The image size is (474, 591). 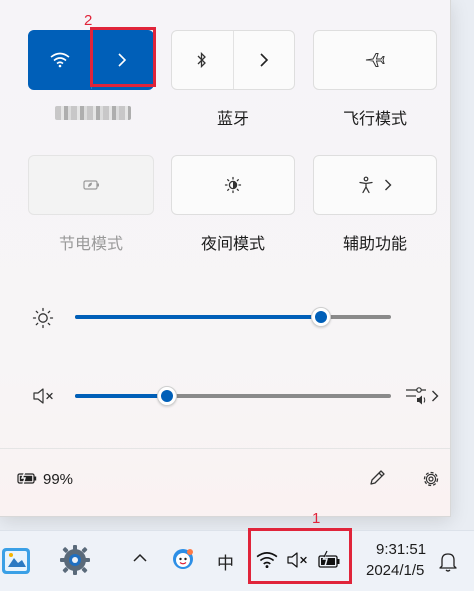 I want to click on notifications-button, so click(x=448, y=562).